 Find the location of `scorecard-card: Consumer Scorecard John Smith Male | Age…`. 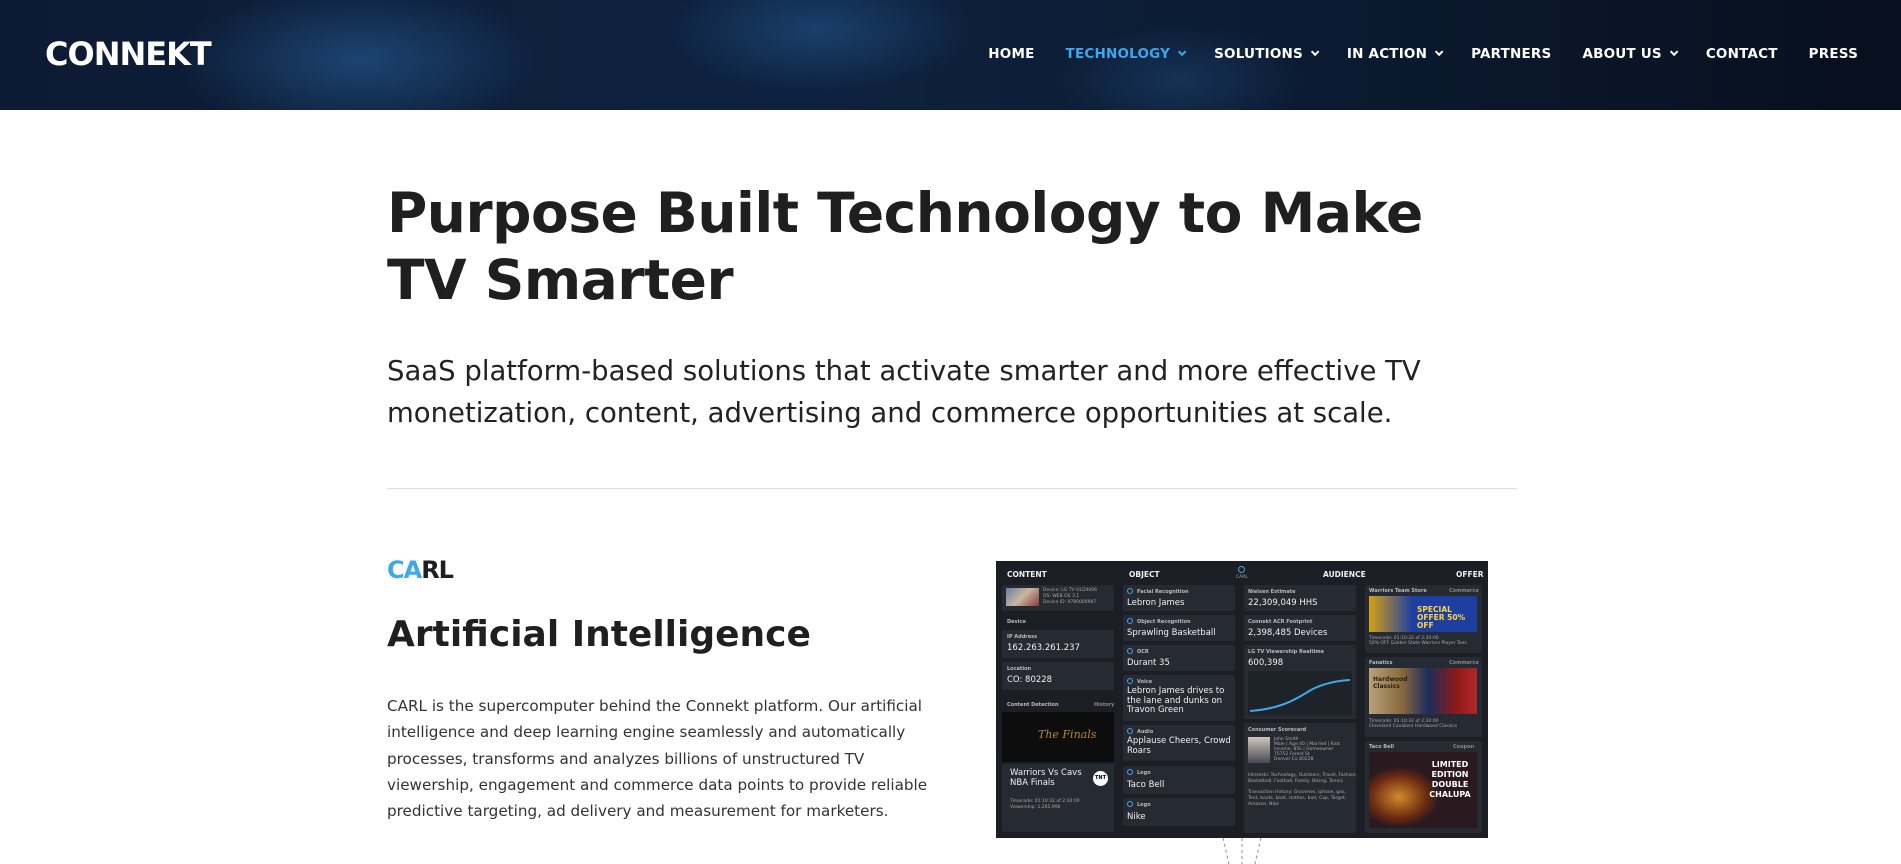

scorecard-card: Consumer Scorecard John Smith Male | Age… is located at coordinates (1300, 778).